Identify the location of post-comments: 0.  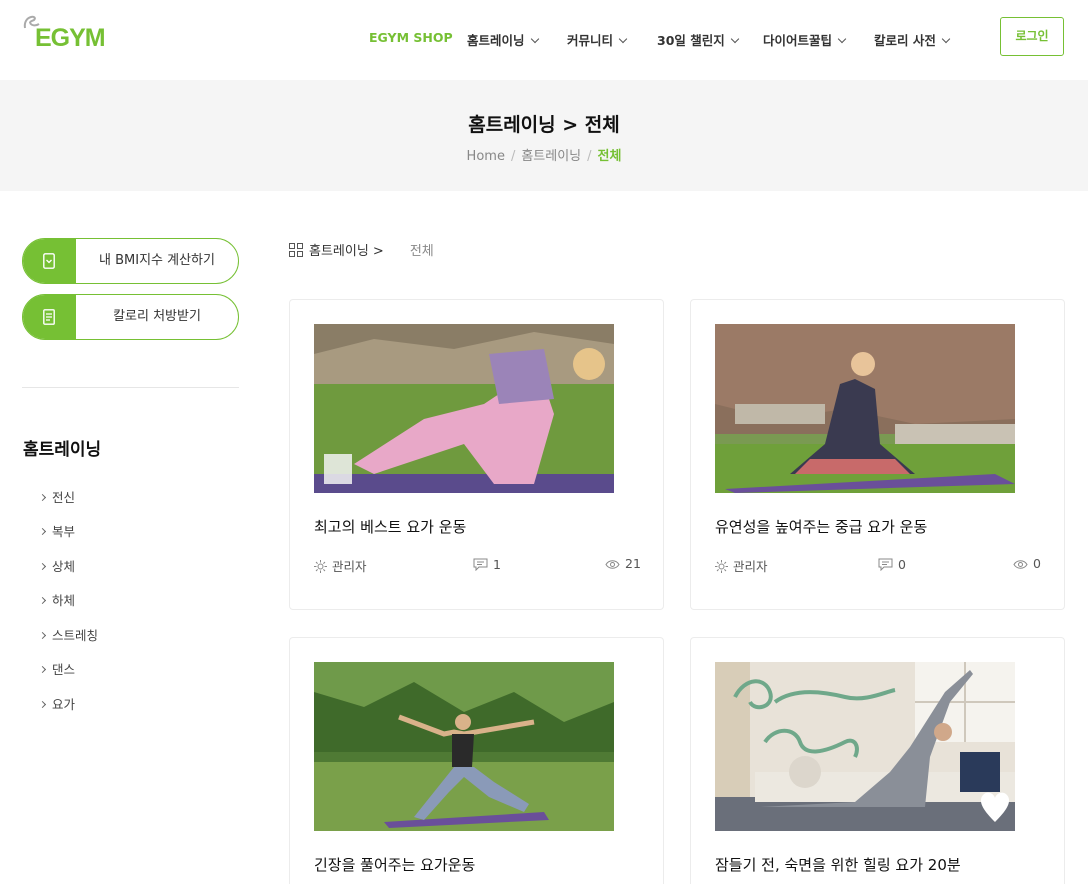
(892, 564).